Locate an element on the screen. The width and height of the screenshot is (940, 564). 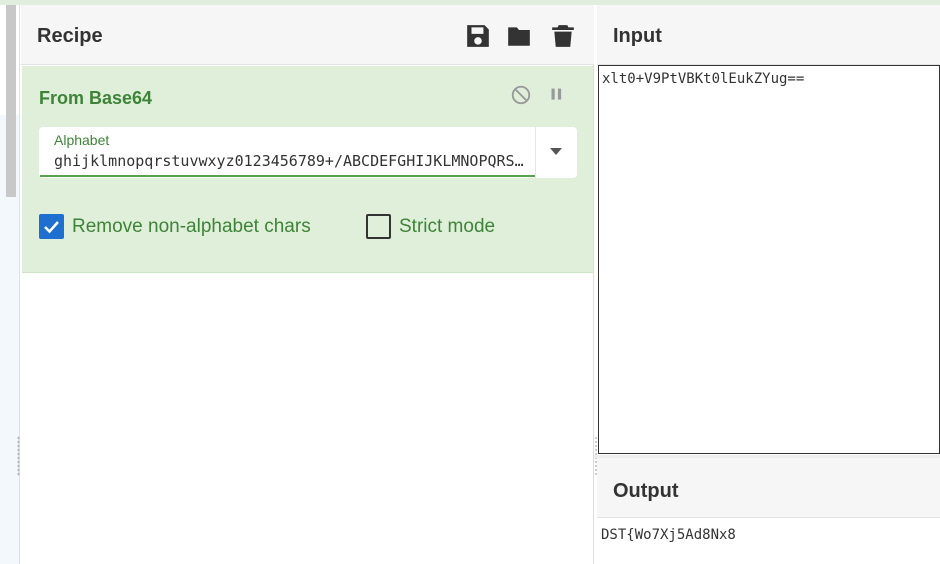
checkmark-icon is located at coordinates (51, 227).